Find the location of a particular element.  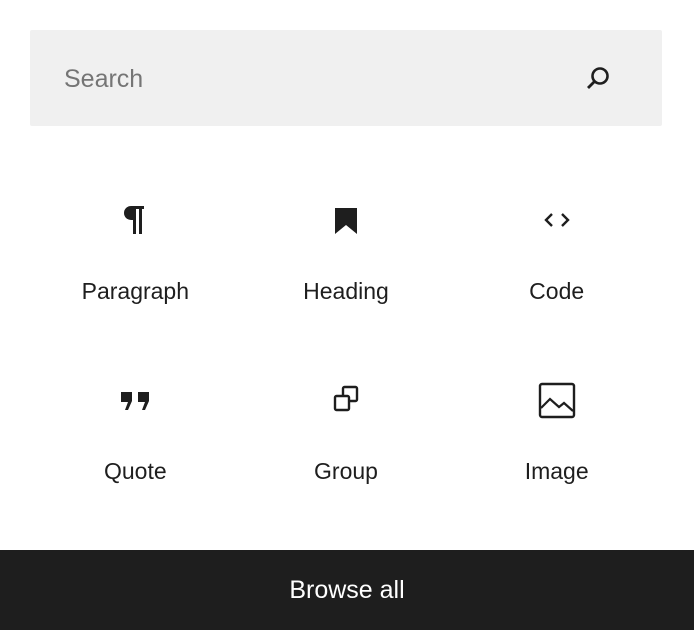

search-box is located at coordinates (346, 79).